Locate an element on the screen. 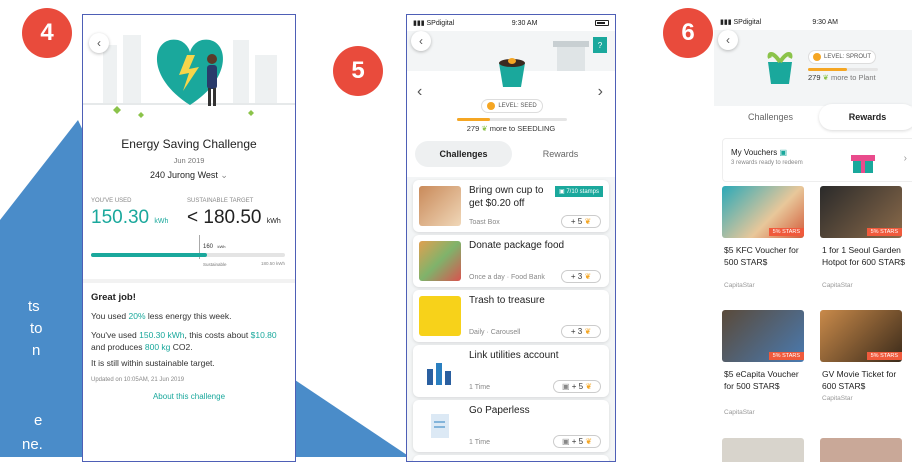 This screenshot has width=912, height=462. address-label: 240 Jurong West is located at coordinates (184, 175).